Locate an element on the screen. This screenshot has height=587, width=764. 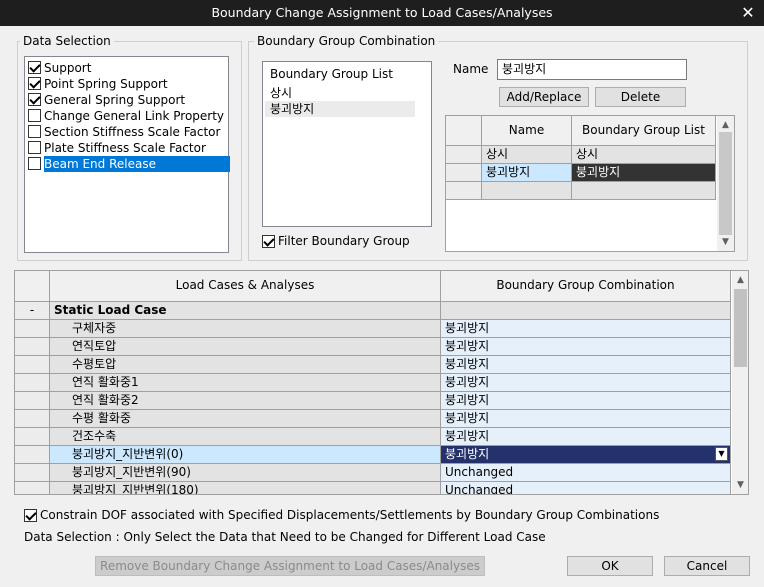
delete-button: Delete is located at coordinates (640, 97).